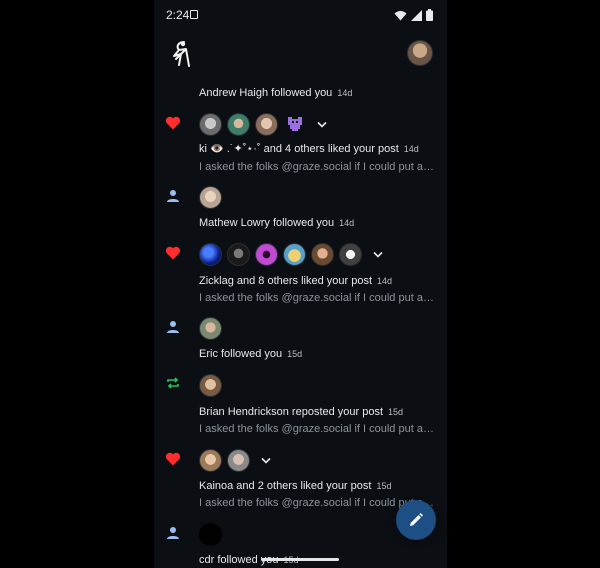 The height and width of the screenshot is (568, 600). I want to click on notification-text: Kainoa and 2 others liked your post, so click(285, 486).